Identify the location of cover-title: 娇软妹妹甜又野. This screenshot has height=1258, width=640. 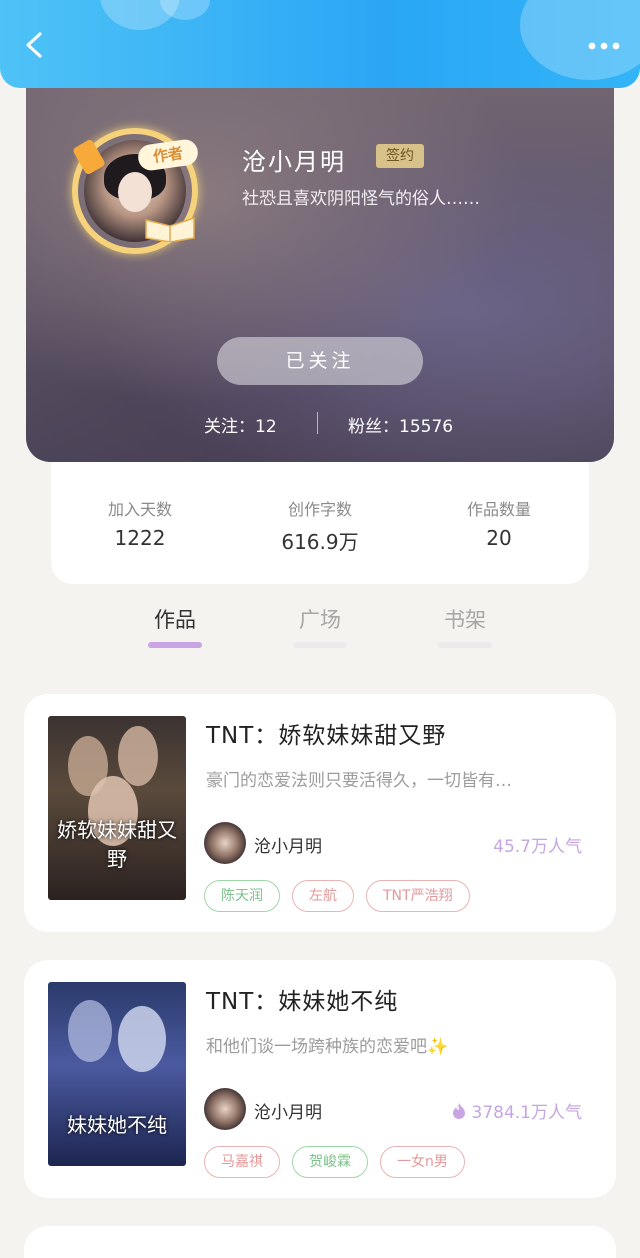
(117, 844).